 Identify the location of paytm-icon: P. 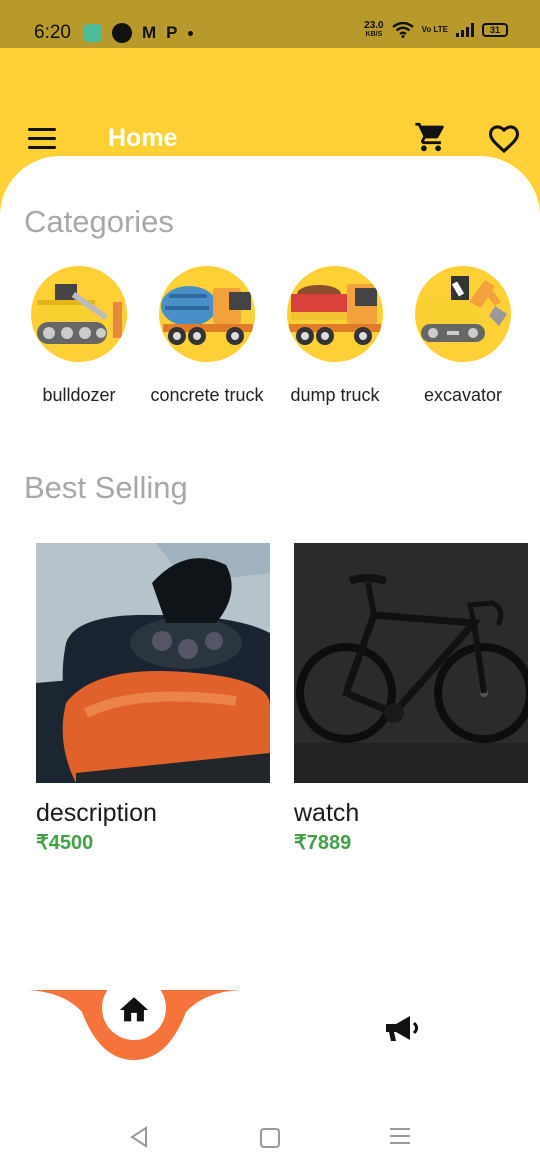
(172, 32).